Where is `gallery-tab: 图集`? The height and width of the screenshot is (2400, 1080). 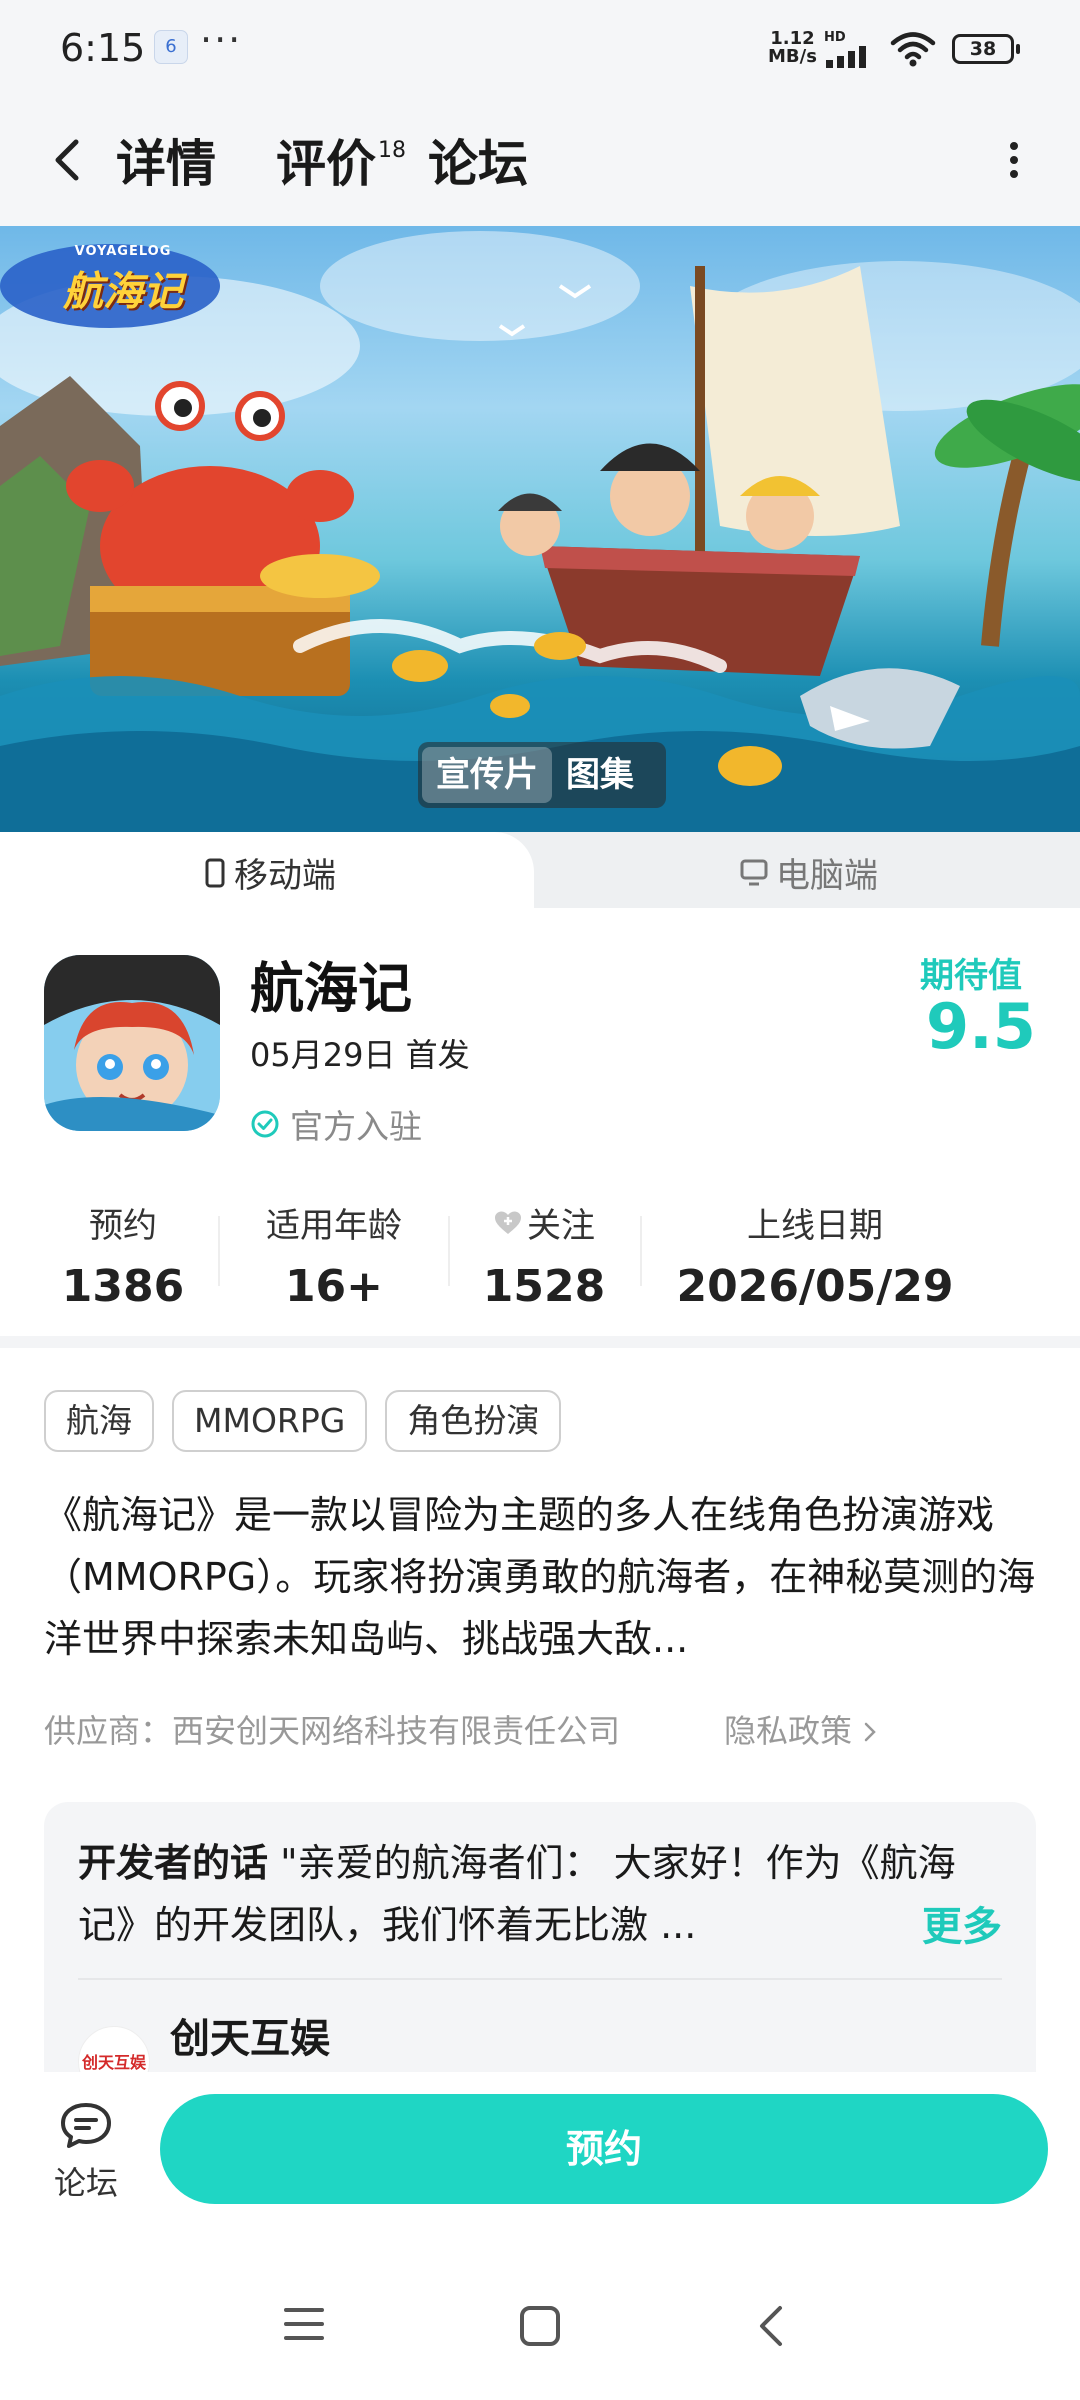
gallery-tab: 图集 is located at coordinates (600, 775).